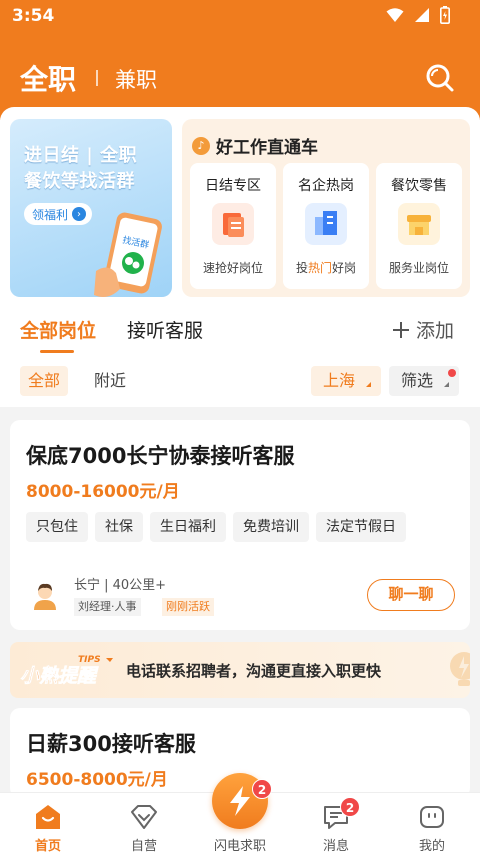 This screenshot has height=853, width=480. Describe the element at coordinates (395, 15) in the screenshot. I see `wifi-icon` at that location.